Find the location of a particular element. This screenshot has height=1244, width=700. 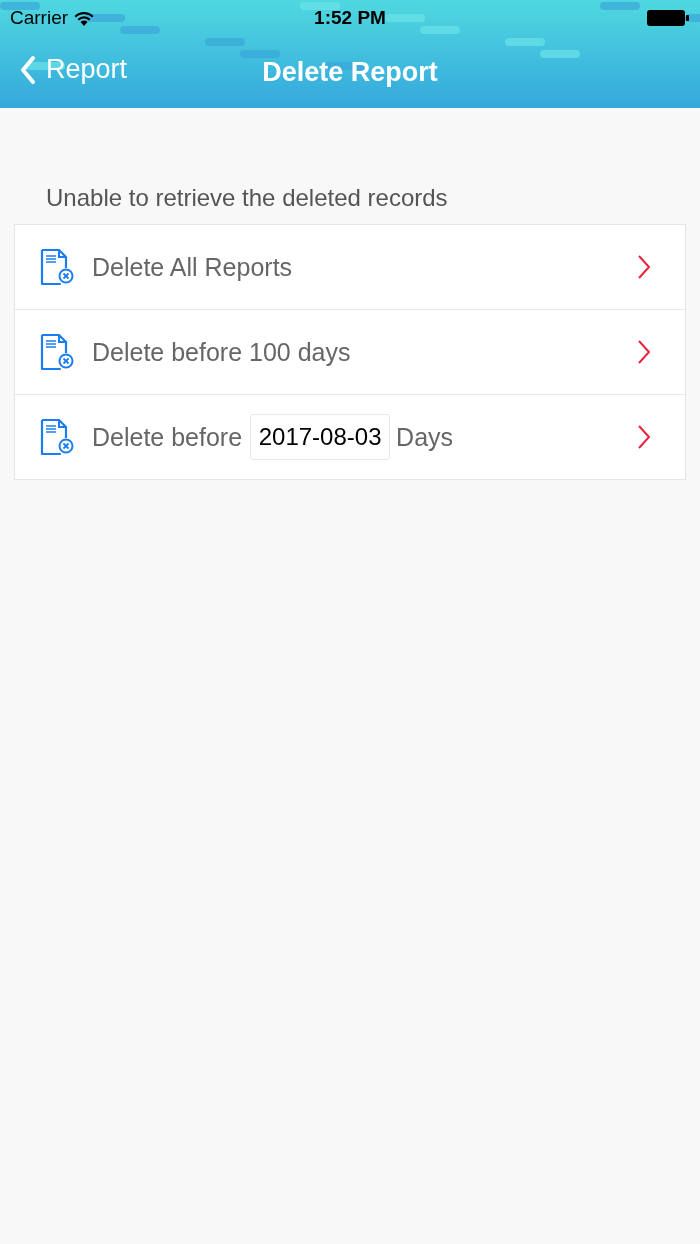

delete-option: Delete All Reports is located at coordinates (350, 267).